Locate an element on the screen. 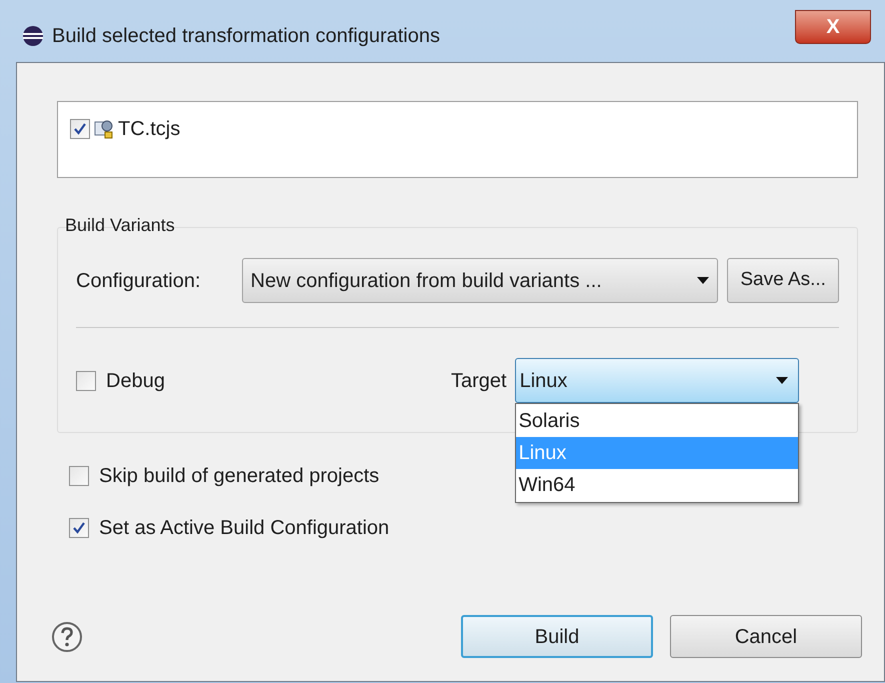  dropdown-option: Win64 is located at coordinates (657, 485).